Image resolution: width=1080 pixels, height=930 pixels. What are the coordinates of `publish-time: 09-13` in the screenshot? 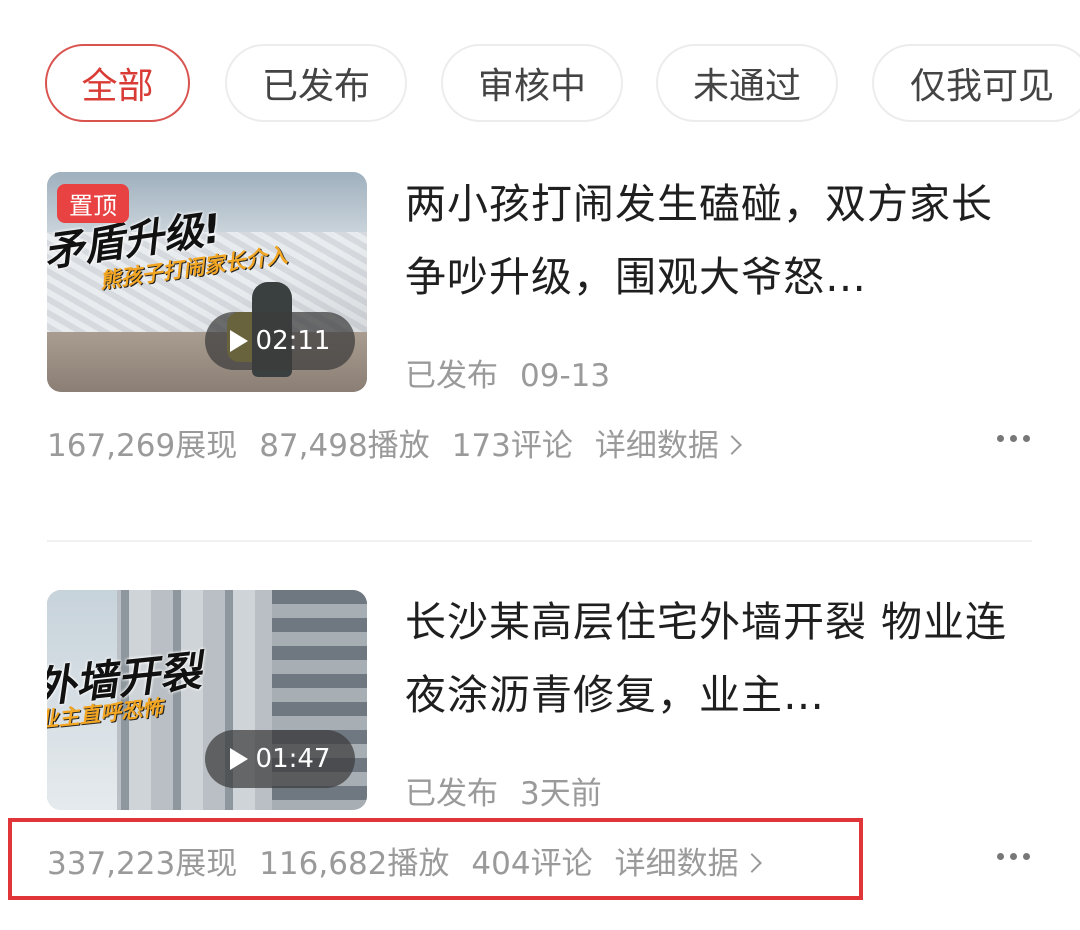 It's located at (565, 376).